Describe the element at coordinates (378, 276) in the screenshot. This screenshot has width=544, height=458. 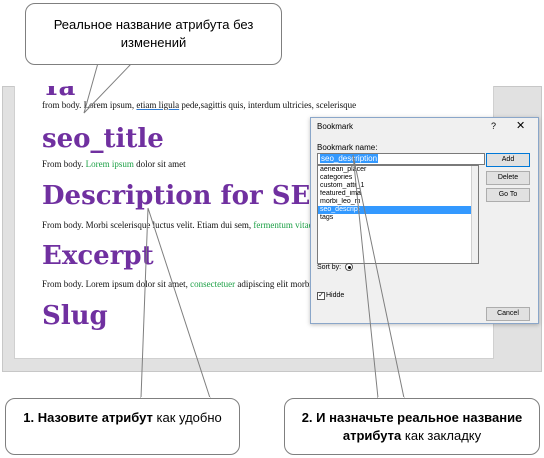
I see `right-callout-pointer` at that location.